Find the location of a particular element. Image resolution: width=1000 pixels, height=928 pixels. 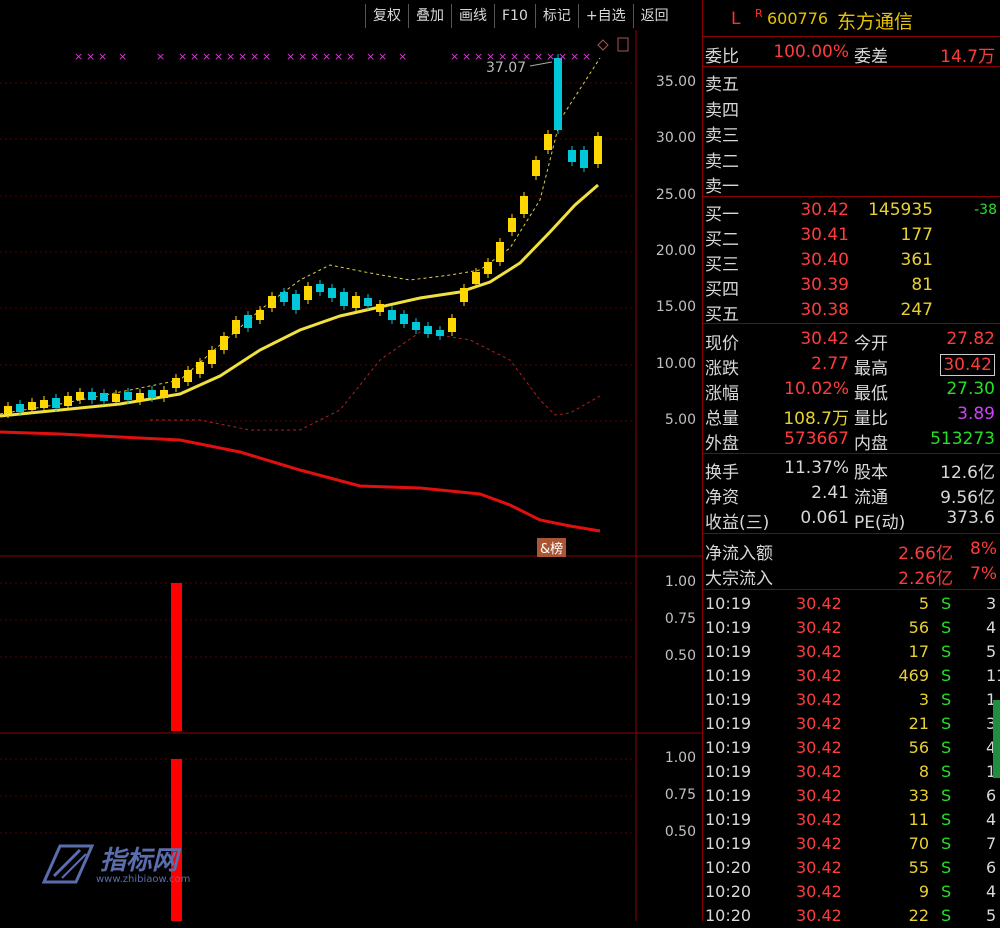

chart-toolbar: 复权 叠加 画线 F10 标记 +自选 返回 is located at coordinates (520, 17).